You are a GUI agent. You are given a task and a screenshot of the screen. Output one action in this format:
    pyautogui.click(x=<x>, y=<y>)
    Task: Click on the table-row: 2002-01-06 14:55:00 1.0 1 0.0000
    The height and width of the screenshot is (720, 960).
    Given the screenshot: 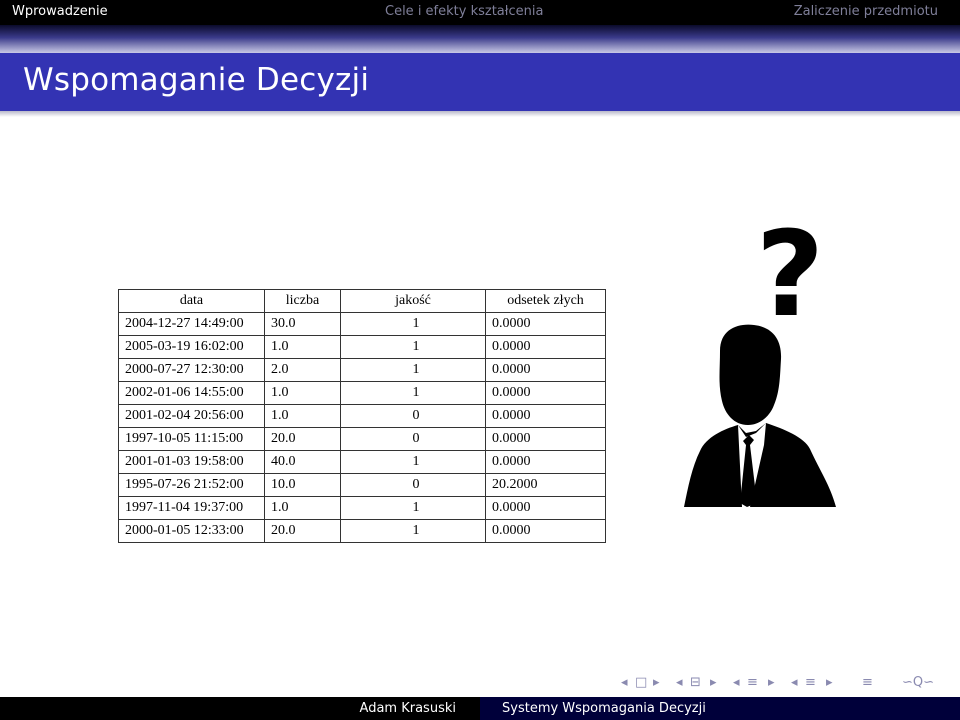 What is the action you would take?
    pyautogui.click(x=362, y=393)
    